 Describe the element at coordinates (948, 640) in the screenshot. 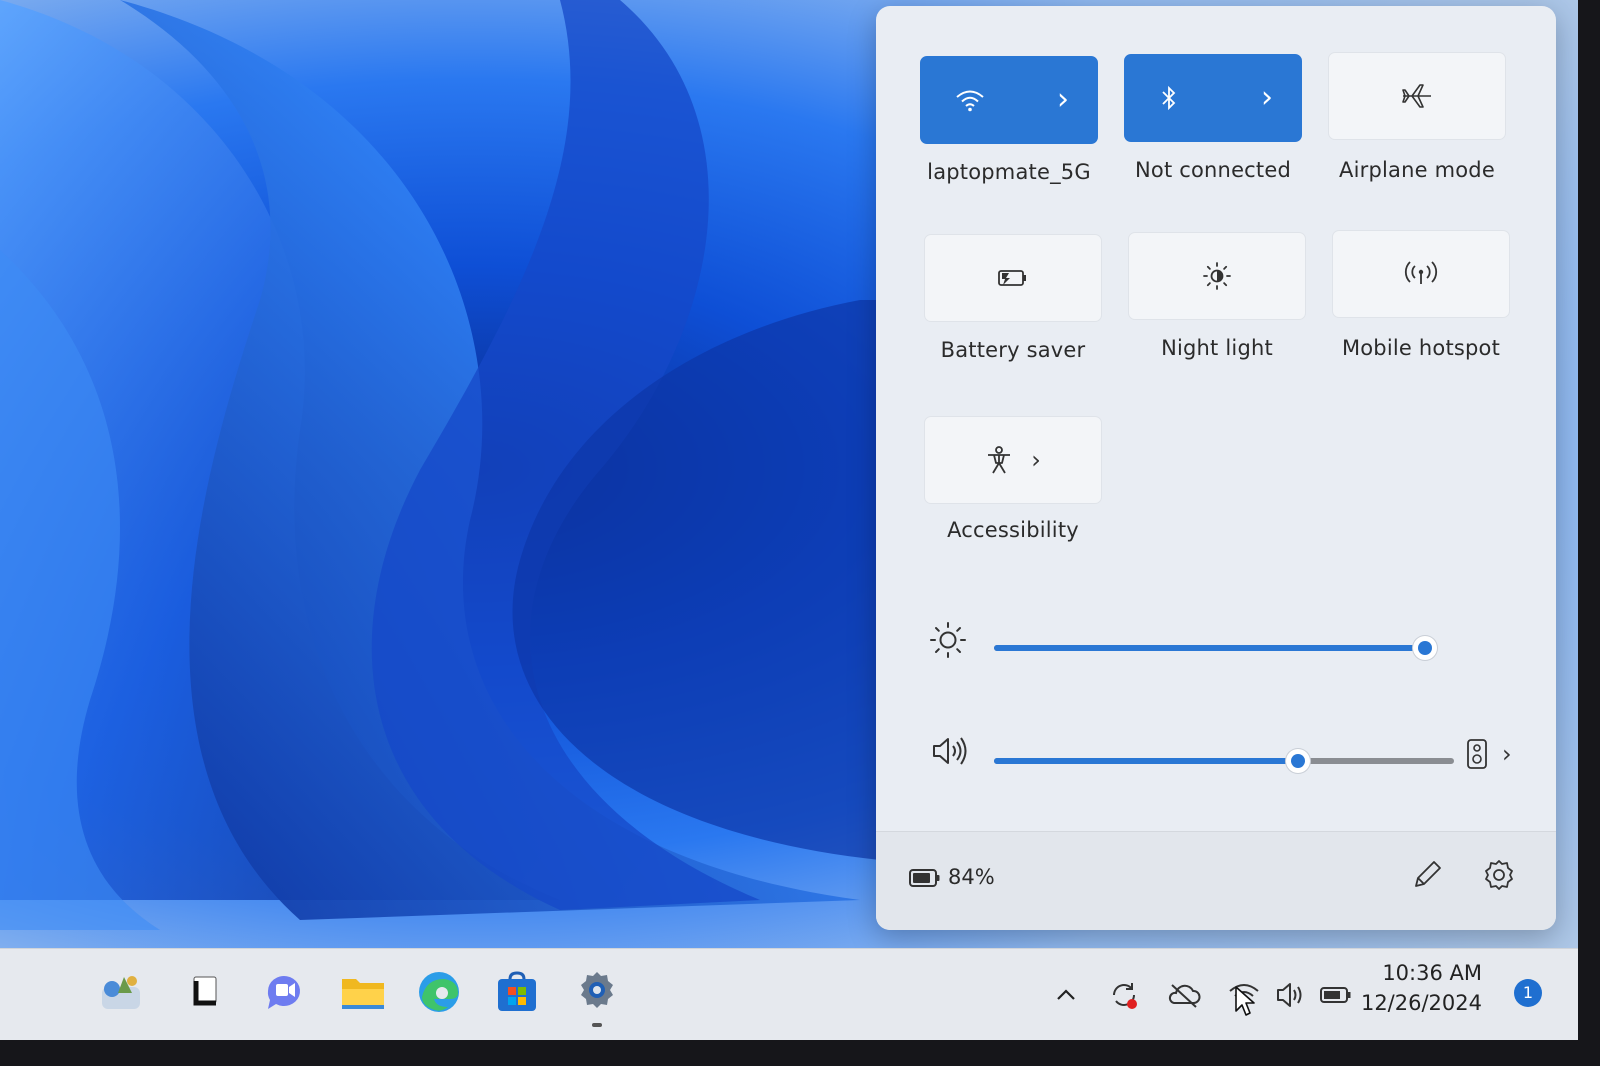

I see `brightness-icon` at that location.